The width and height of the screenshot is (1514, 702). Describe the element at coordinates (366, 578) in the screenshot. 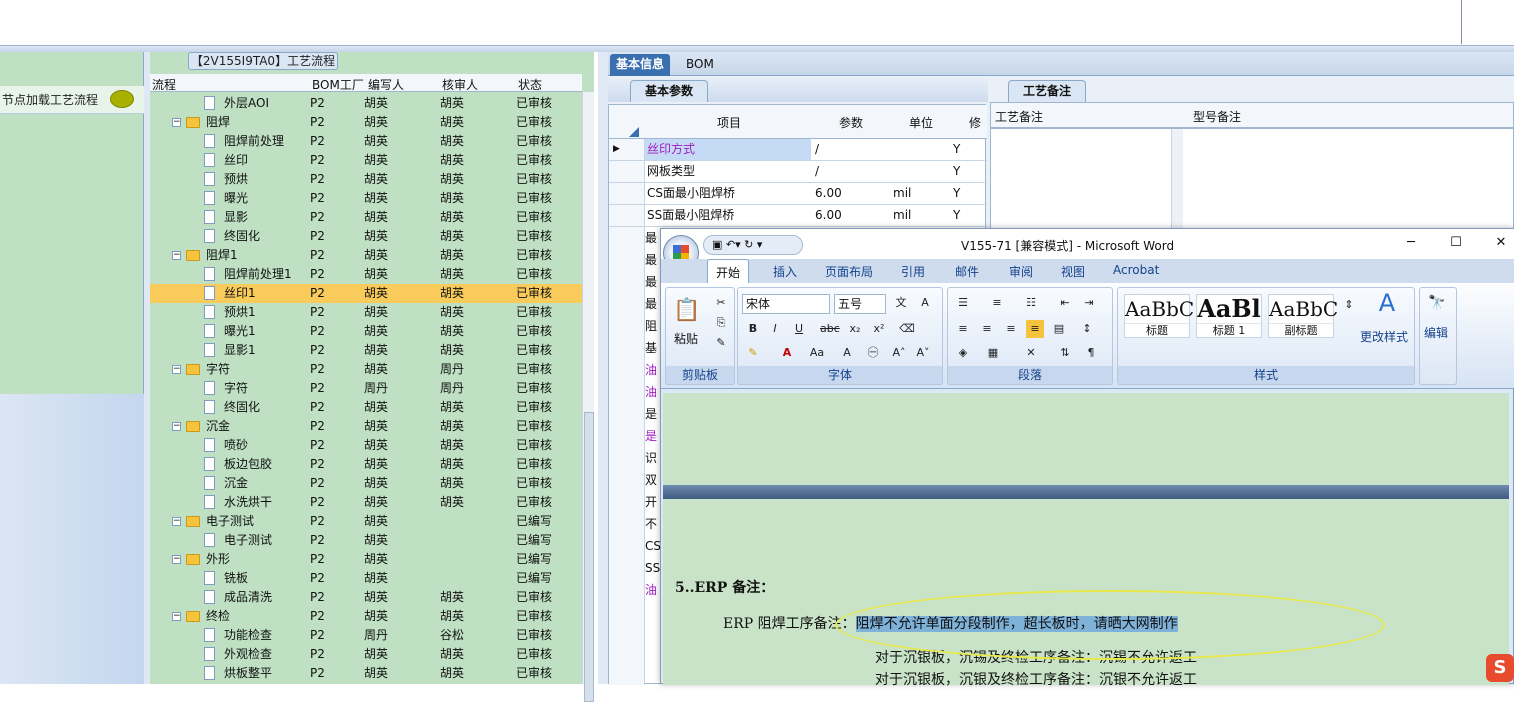

I see `tree-row: 铣板 P2 胡英 已编写` at that location.